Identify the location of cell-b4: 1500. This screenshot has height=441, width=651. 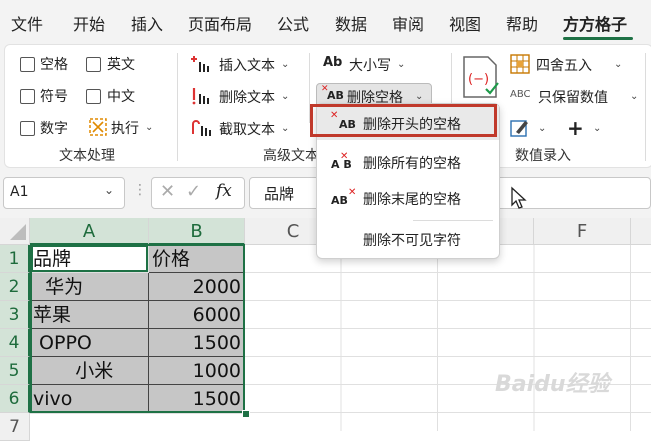
(197, 343).